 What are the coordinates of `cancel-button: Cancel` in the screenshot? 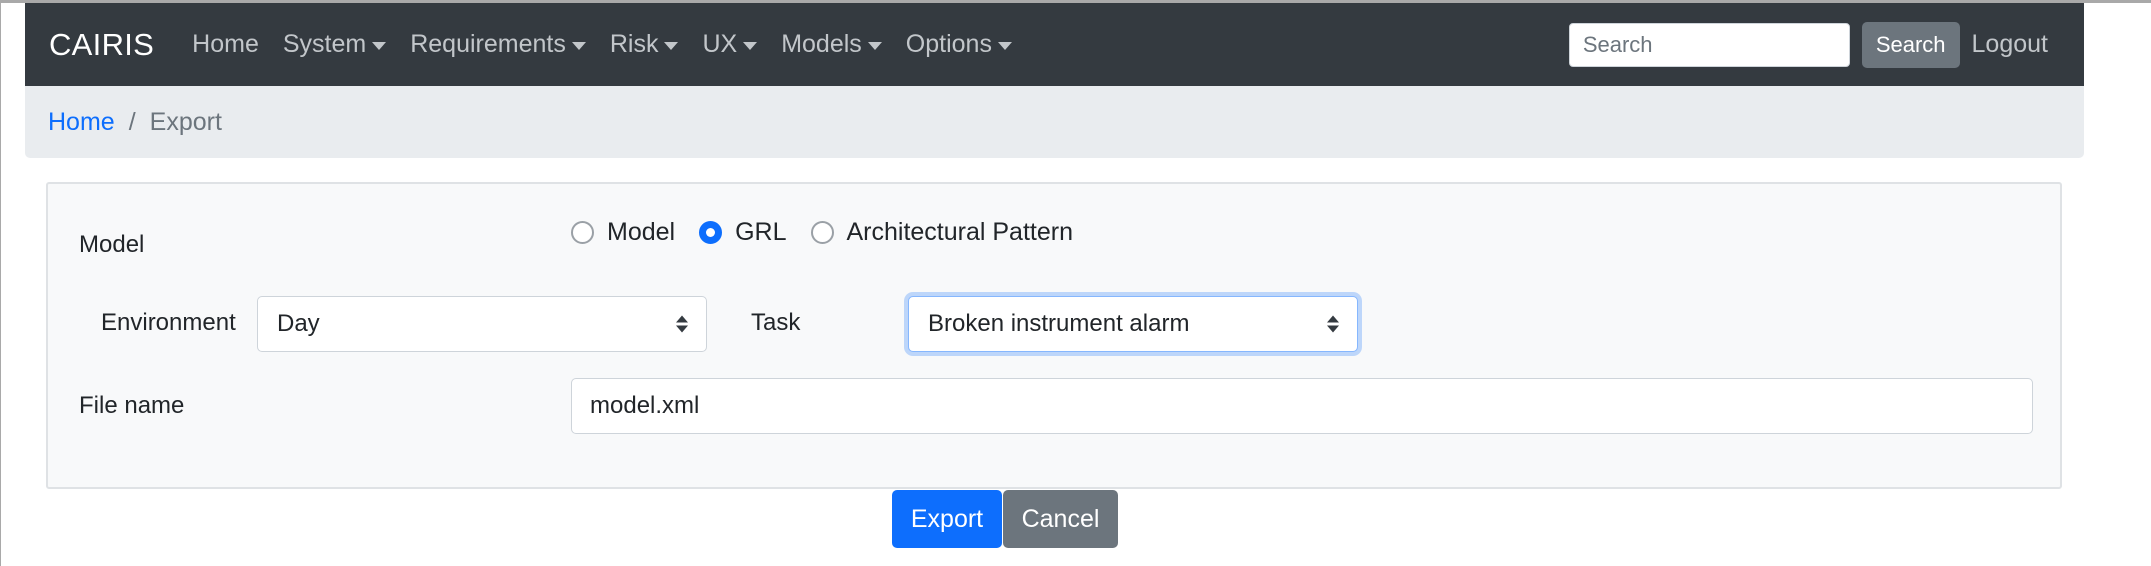 It's located at (1060, 519).